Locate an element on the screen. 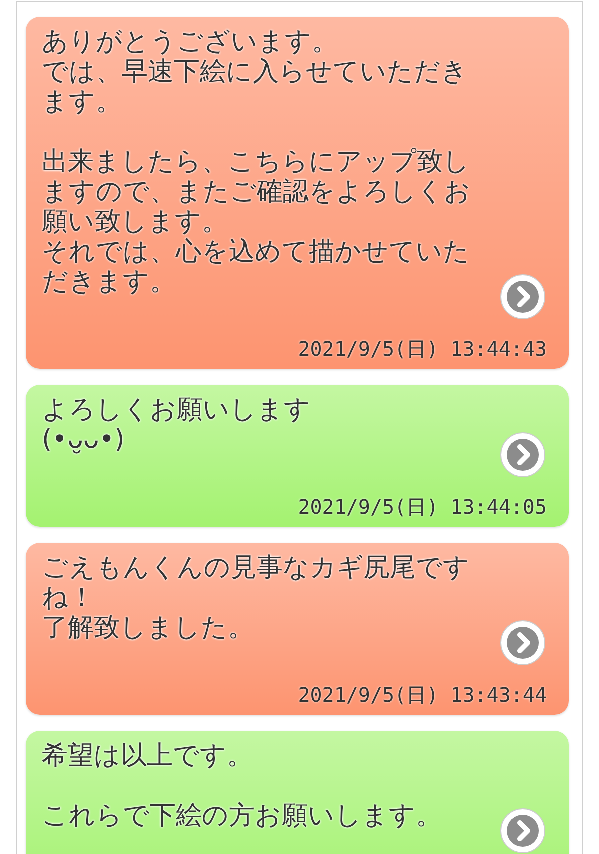 The height and width of the screenshot is (854, 599). message-text: よろしくお願いします is located at coordinates (177, 410).